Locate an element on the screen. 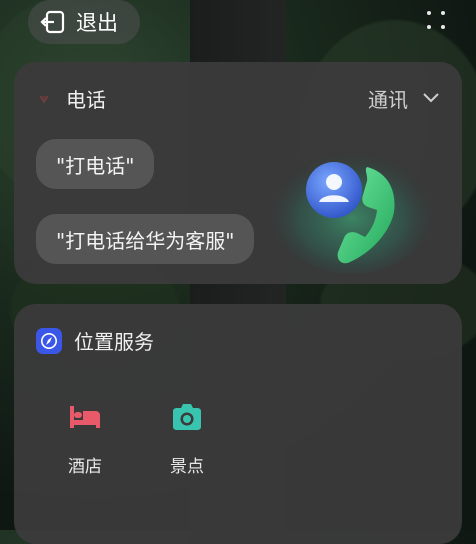  phone-card-header: 电话 is located at coordinates (71, 98).